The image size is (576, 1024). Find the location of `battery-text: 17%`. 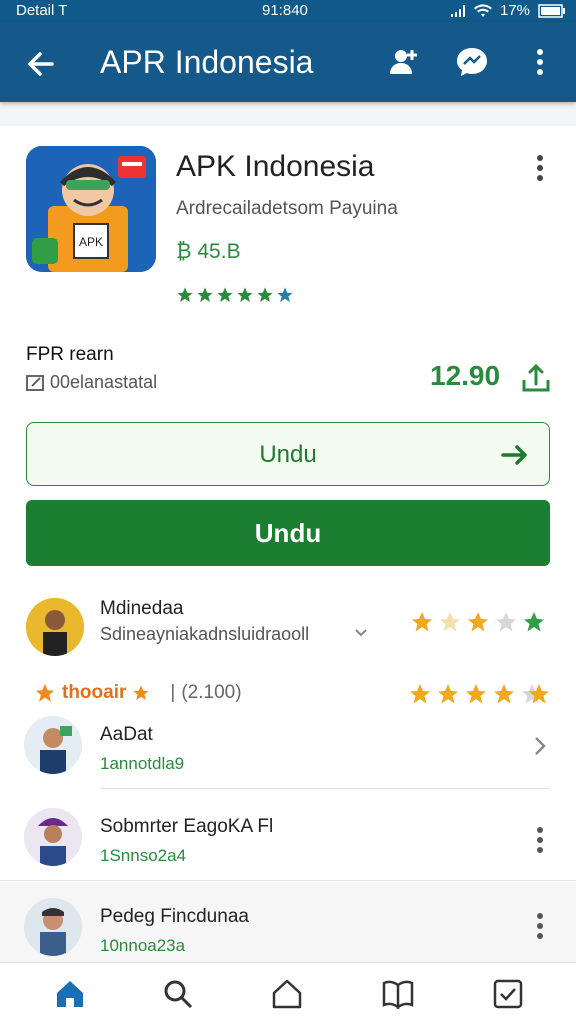

battery-text: 17% is located at coordinates (514, 10).